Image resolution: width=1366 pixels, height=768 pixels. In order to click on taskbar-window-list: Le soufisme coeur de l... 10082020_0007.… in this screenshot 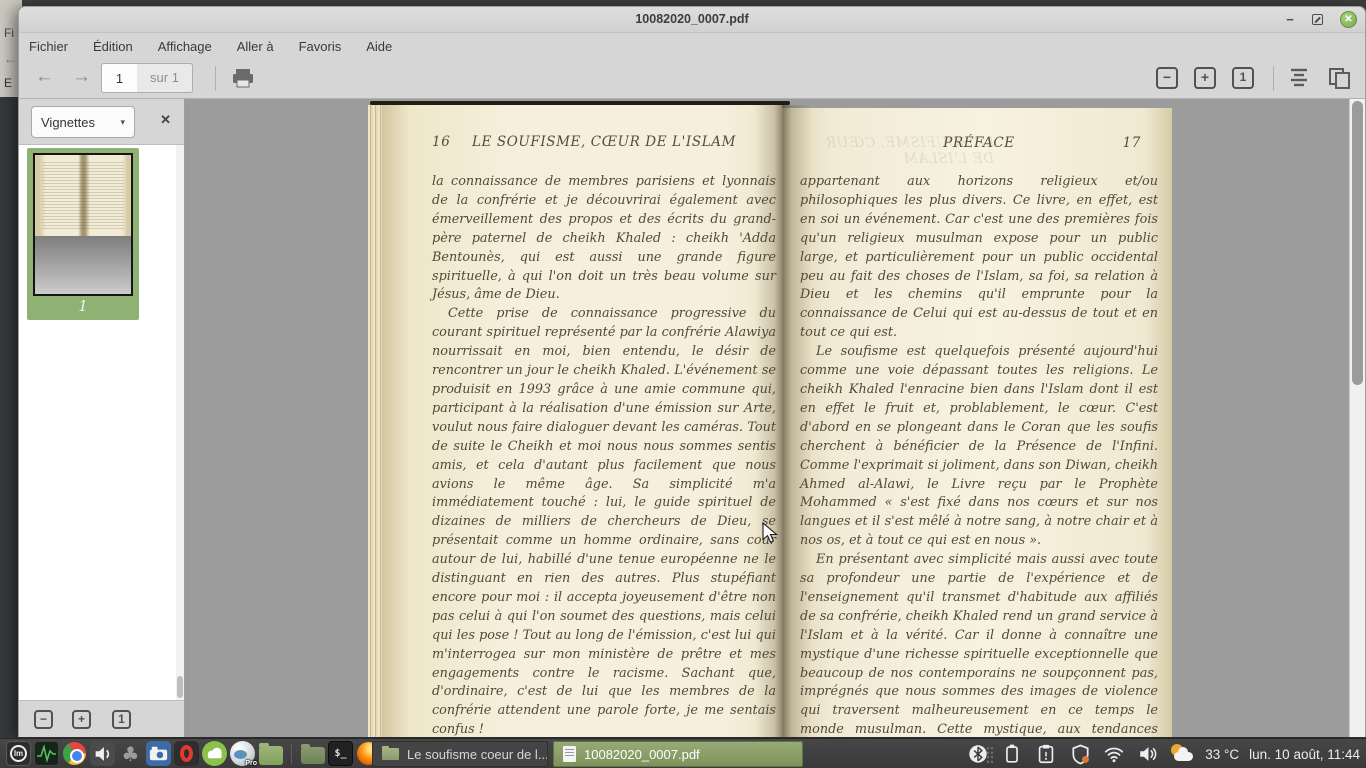, I will do `click(587, 754)`.